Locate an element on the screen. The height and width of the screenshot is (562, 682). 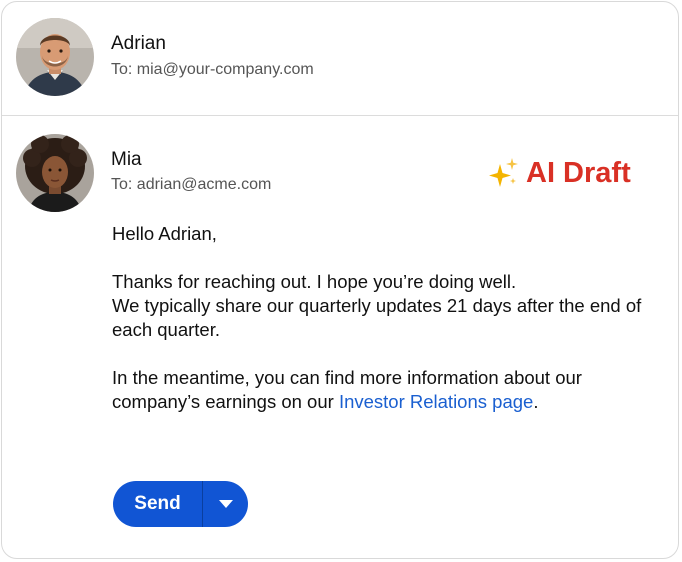
investor-relations-link: Investor Relations page is located at coordinates (436, 401).